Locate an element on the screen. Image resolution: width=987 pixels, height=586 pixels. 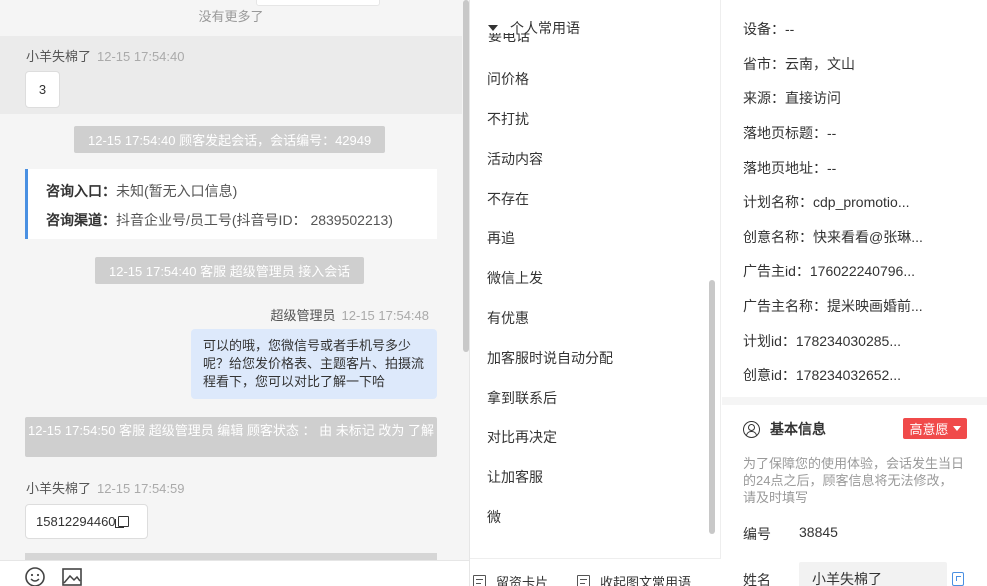
next-message-stub is located at coordinates (231, 556).